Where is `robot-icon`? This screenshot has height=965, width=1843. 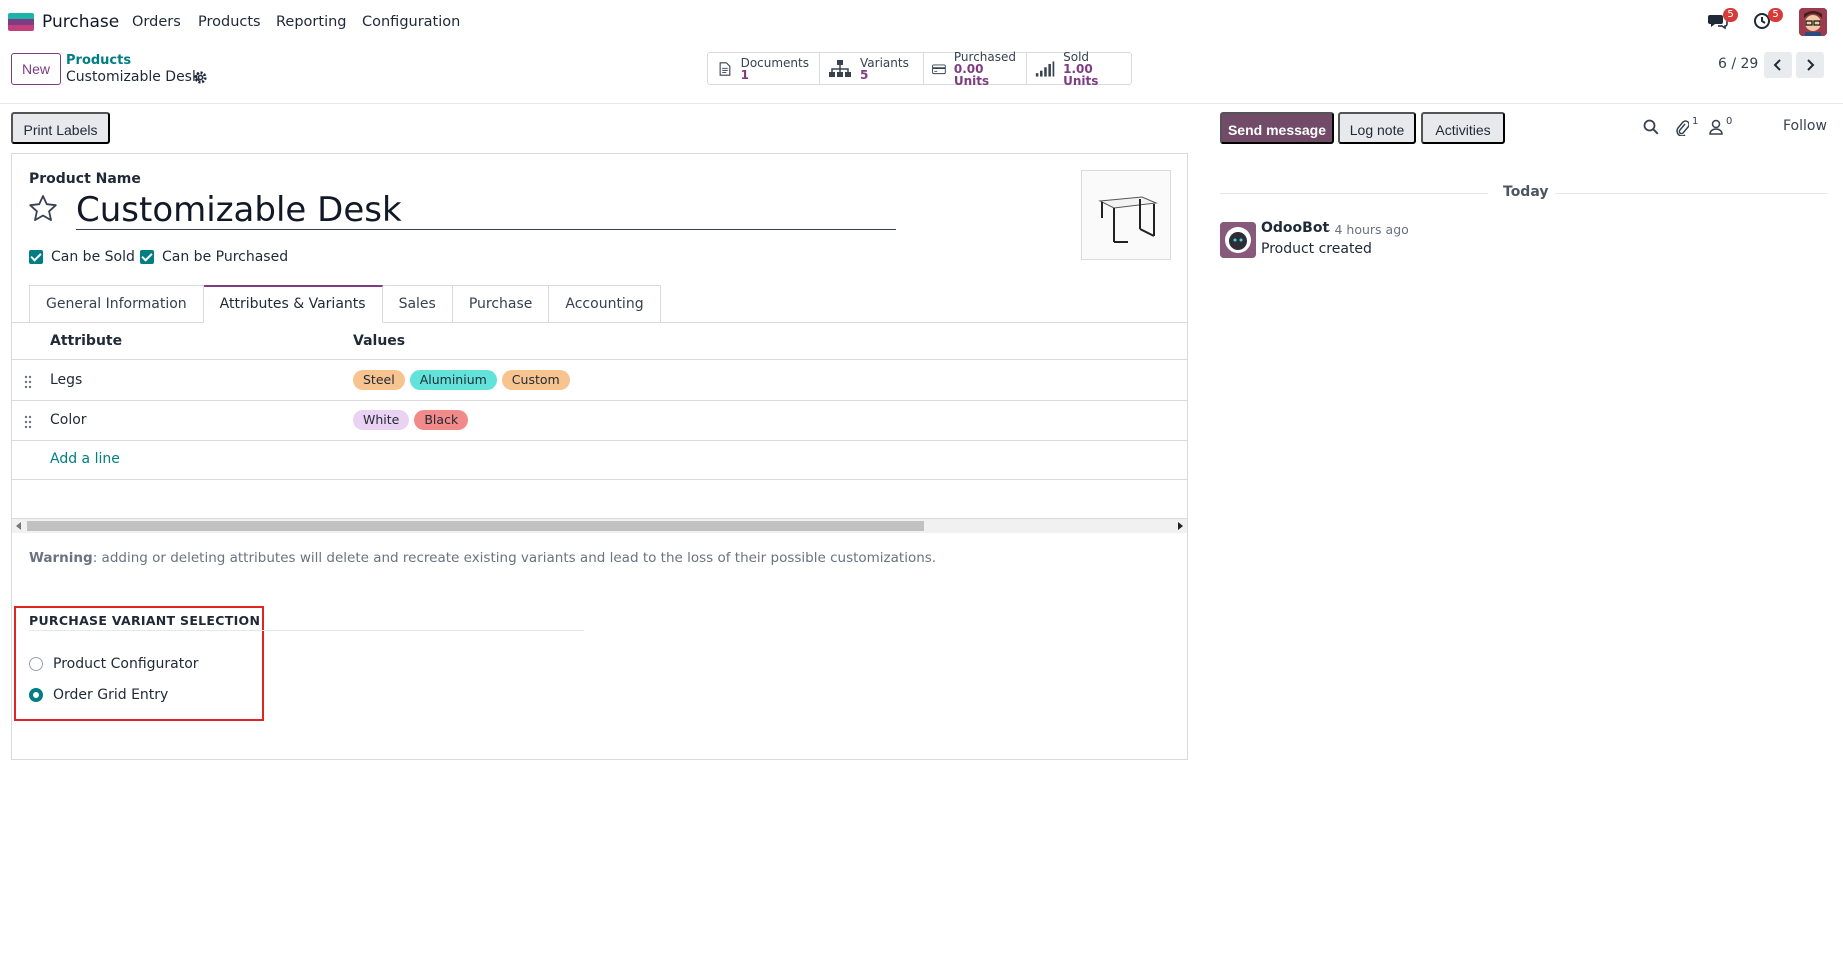 robot-icon is located at coordinates (1238, 240).